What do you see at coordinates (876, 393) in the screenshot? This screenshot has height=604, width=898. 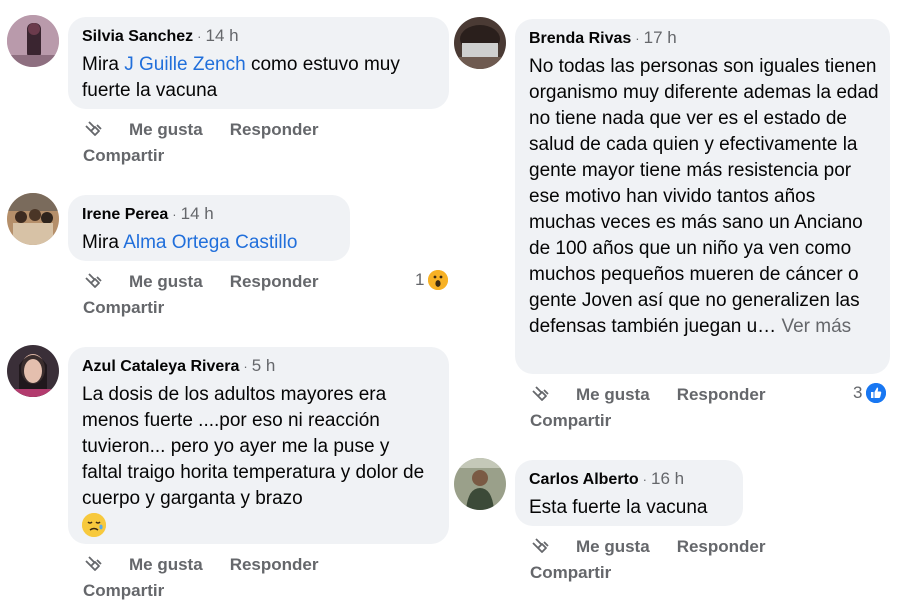 I see `like-icon` at bounding box center [876, 393].